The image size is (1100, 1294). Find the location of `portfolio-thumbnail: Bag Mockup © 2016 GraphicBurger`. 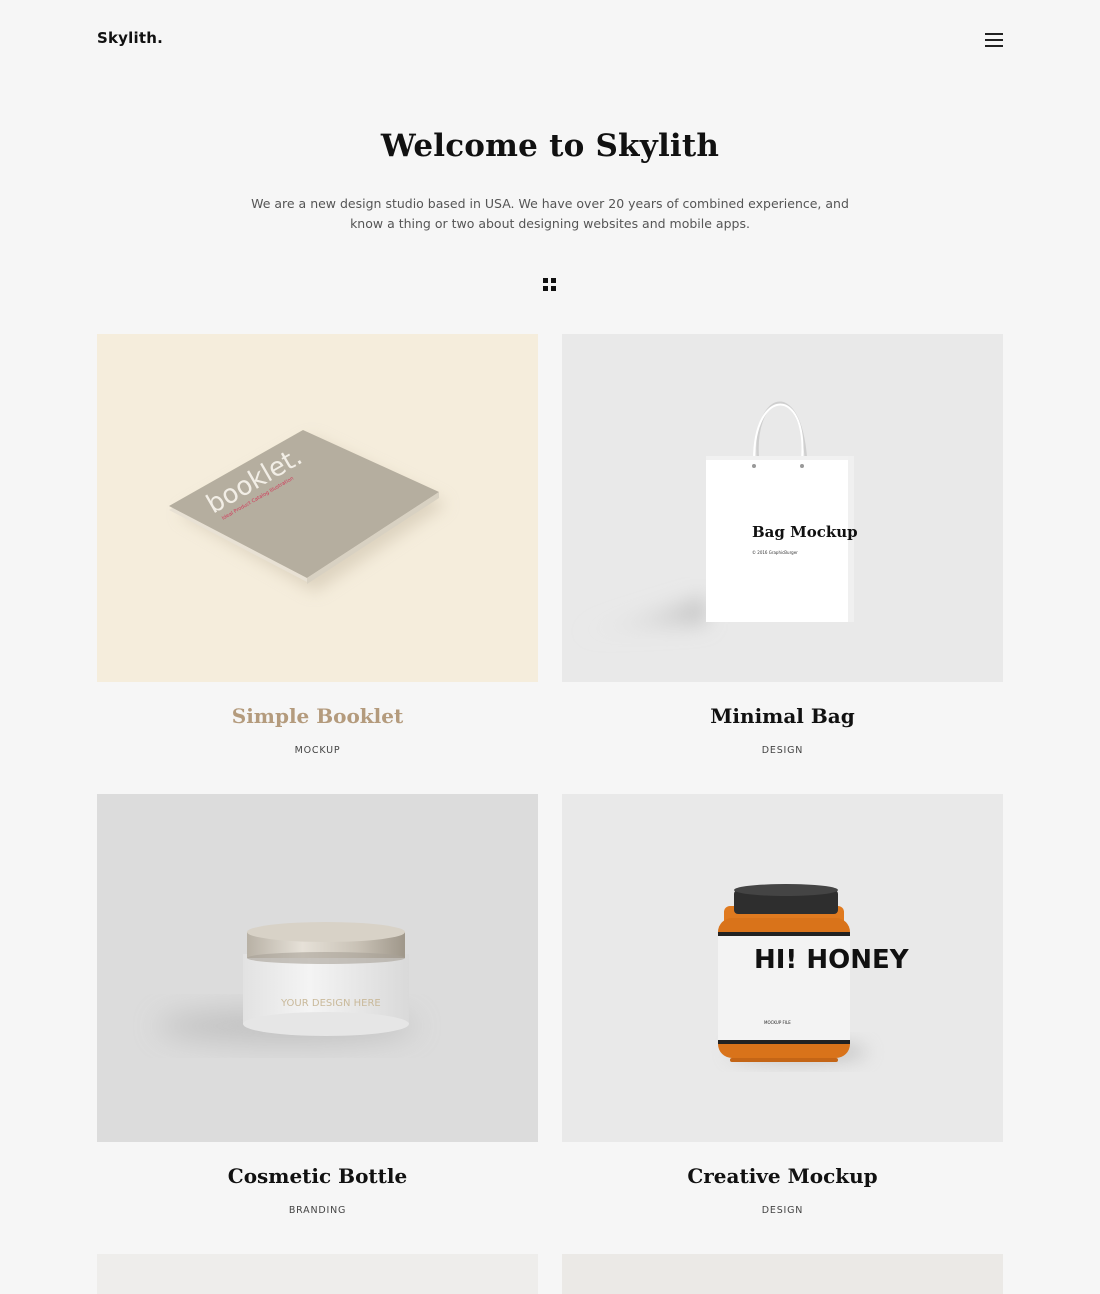

portfolio-thumbnail: Bag Mockup © 2016 GraphicBurger is located at coordinates (782, 508).